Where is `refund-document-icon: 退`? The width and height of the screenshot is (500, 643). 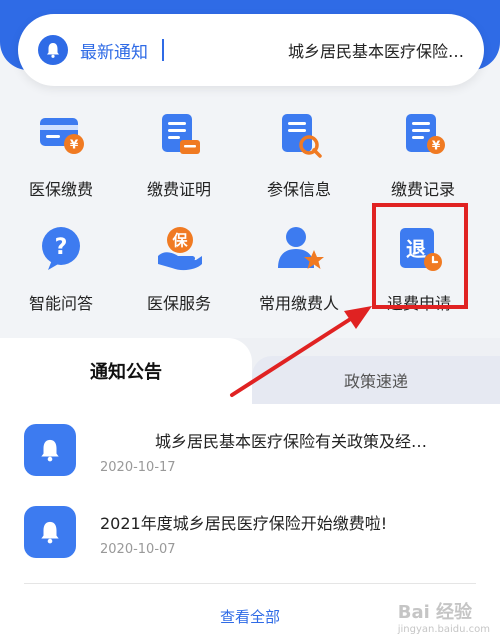 refund-document-icon: 退 is located at coordinates (421, 249).